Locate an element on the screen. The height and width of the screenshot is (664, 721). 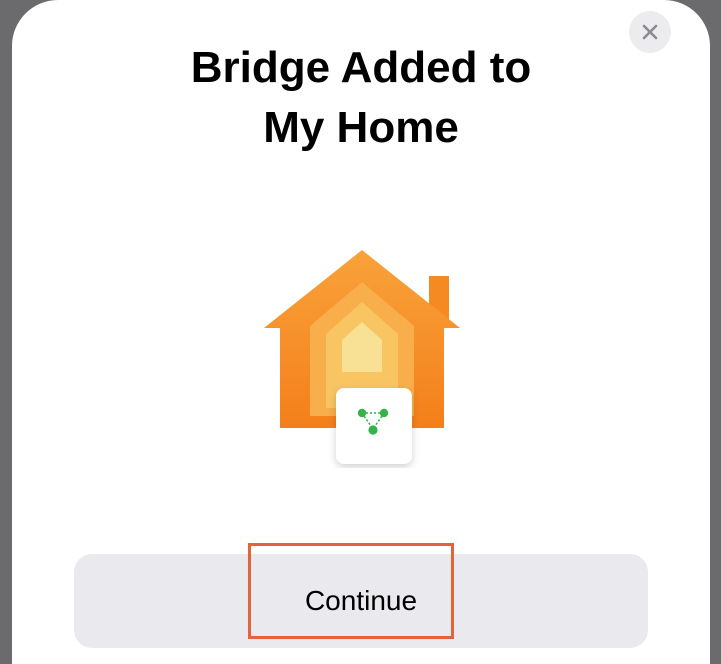
continue-button-label: Continue is located at coordinates (361, 600).